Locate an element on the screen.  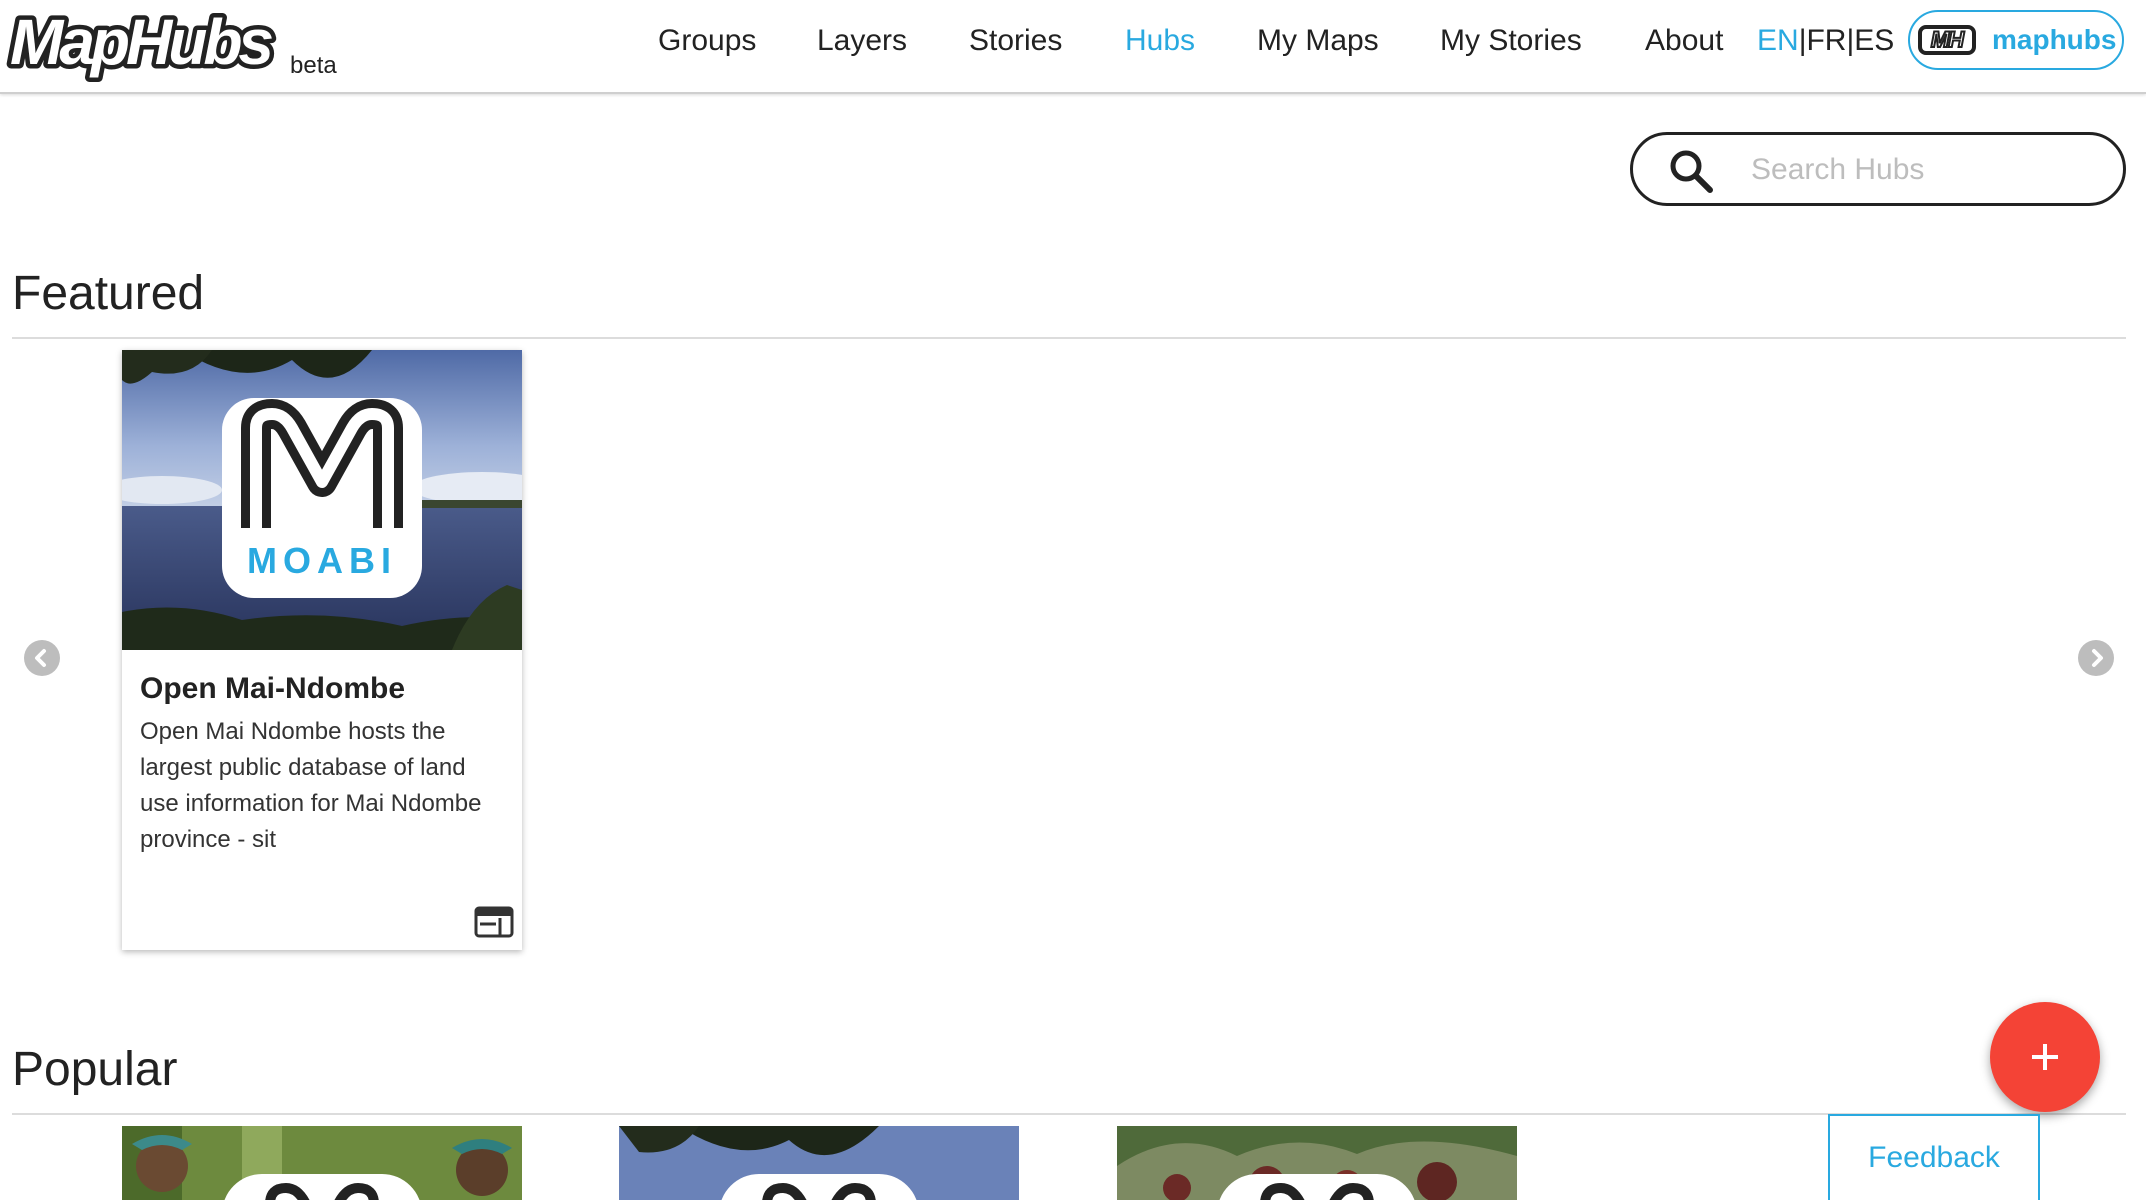
maphubs-logo: MapHubs MapHubs is located at coordinates (151, 42).